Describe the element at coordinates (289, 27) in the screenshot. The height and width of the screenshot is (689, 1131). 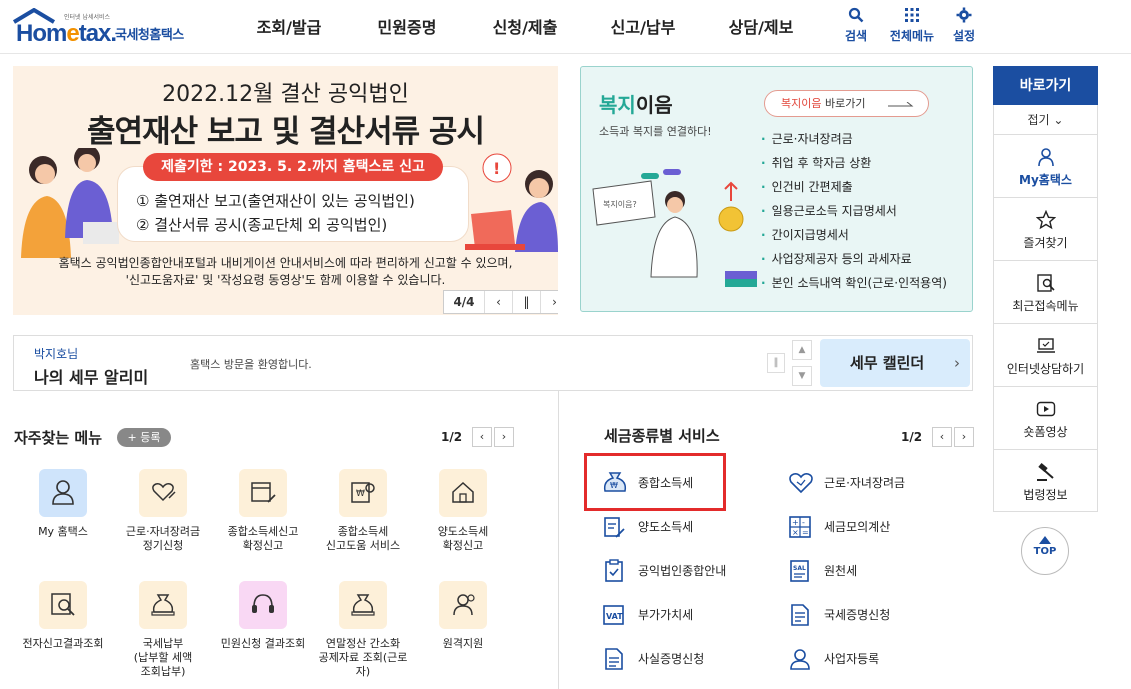
I see `gnb-inquiry: 조회/발급` at that location.